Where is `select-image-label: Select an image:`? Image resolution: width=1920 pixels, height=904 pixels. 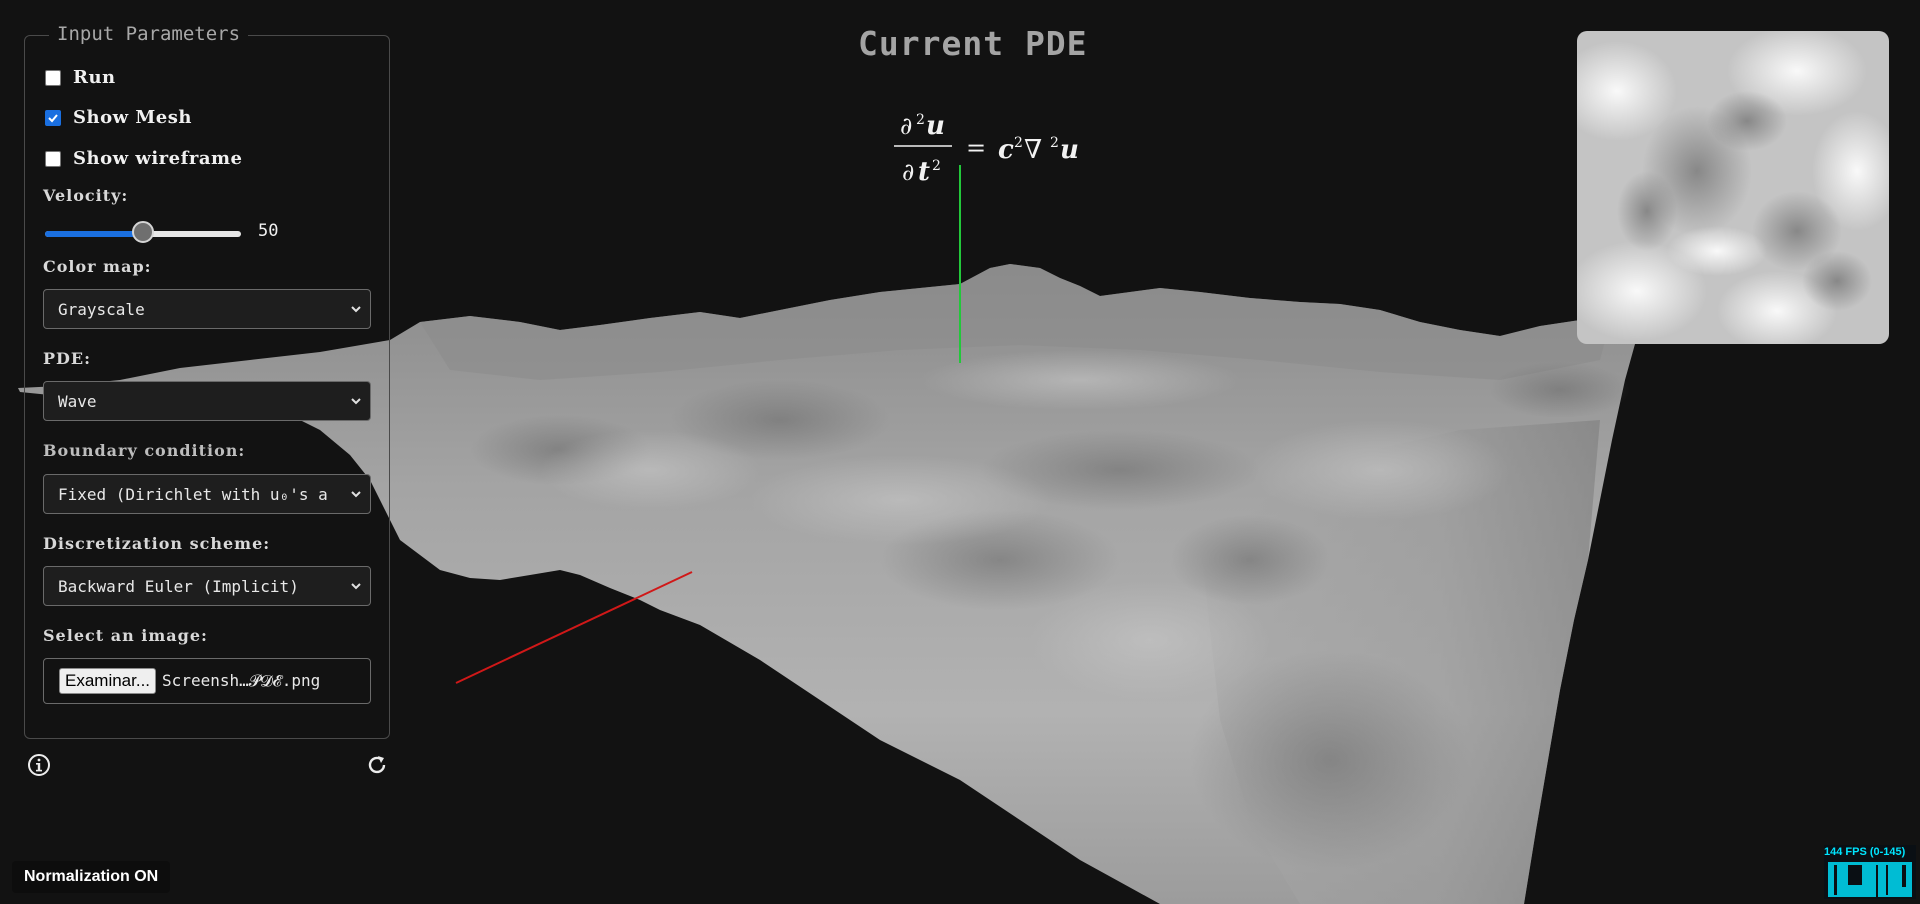
select-image-label: Select an image: is located at coordinates (125, 635).